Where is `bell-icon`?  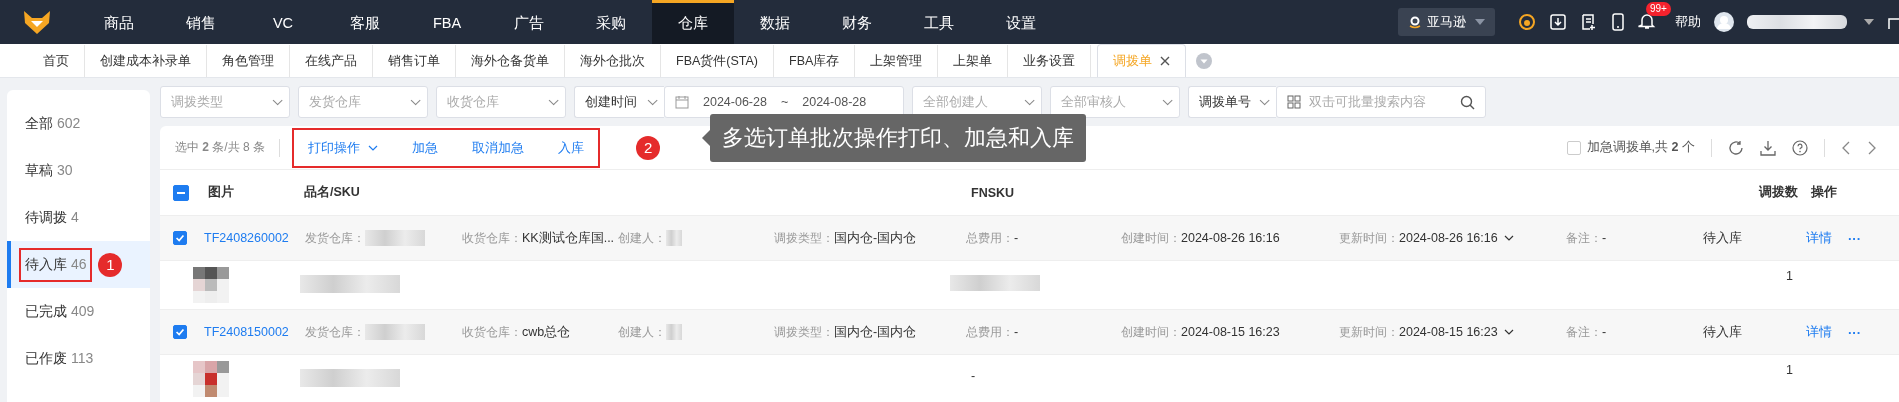
bell-icon is located at coordinates (1647, 20).